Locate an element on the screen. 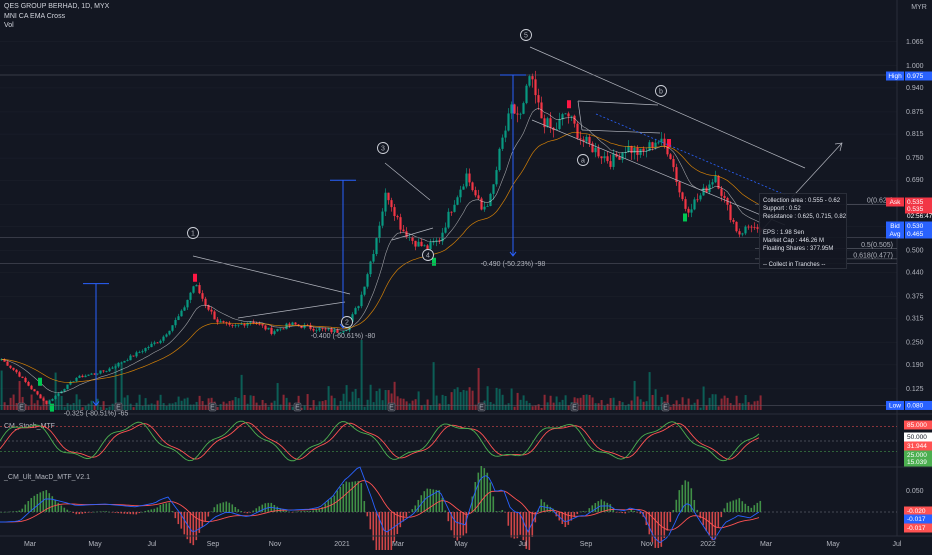 The width and height of the screenshot is (932, 555). earnings-marker-label: E is located at coordinates (212, 408).